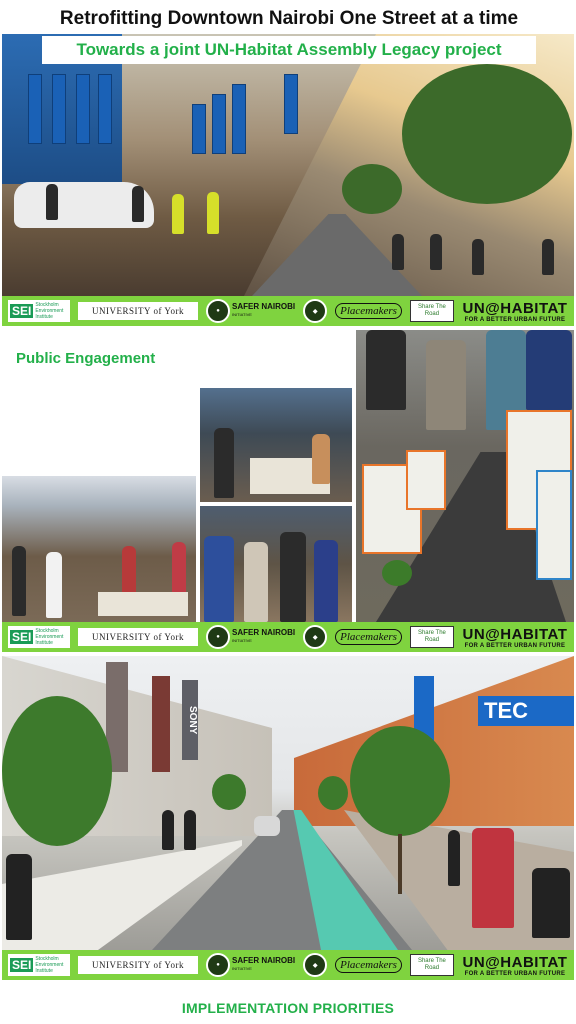 The width and height of the screenshot is (576, 1024). What do you see at coordinates (288, 1003) in the screenshot?
I see `implementation-priorities-heading: IMPLEMENTATION PRIORITIES` at bounding box center [288, 1003].